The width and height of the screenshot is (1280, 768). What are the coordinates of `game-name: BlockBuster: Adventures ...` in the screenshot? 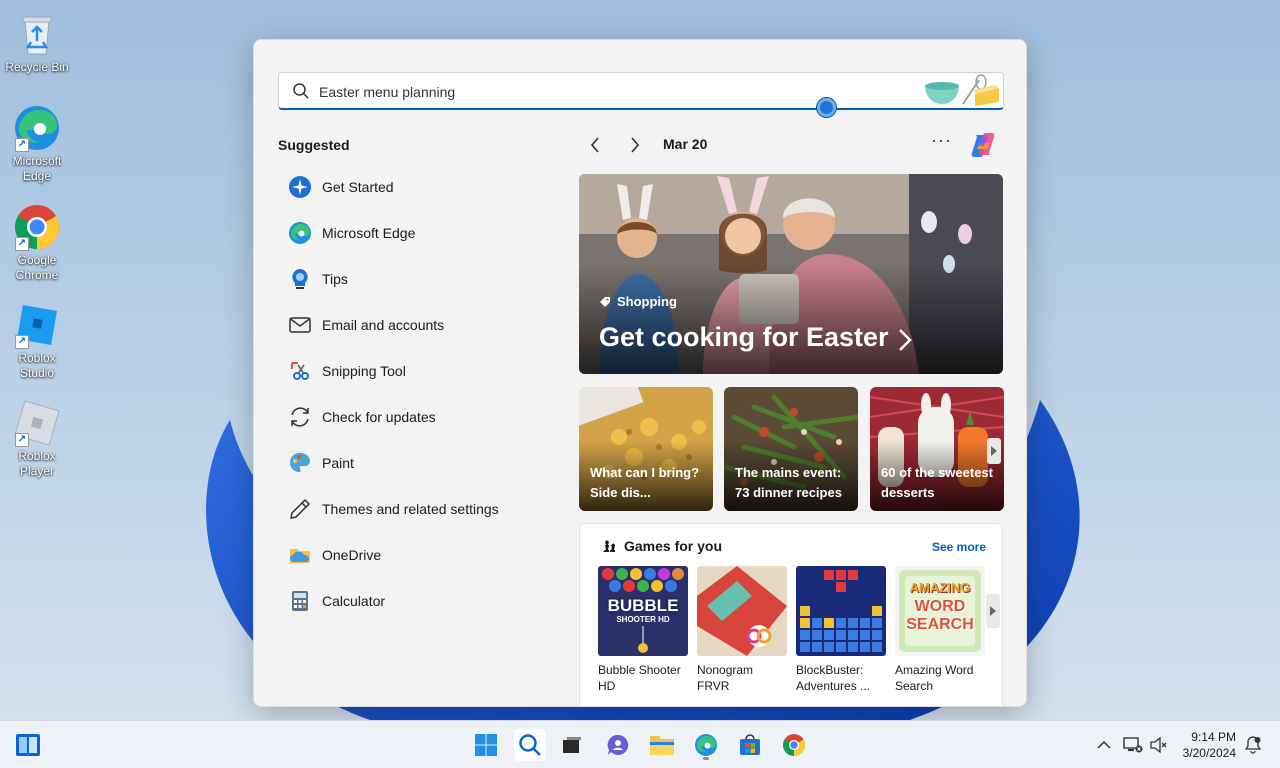 It's located at (833, 678).